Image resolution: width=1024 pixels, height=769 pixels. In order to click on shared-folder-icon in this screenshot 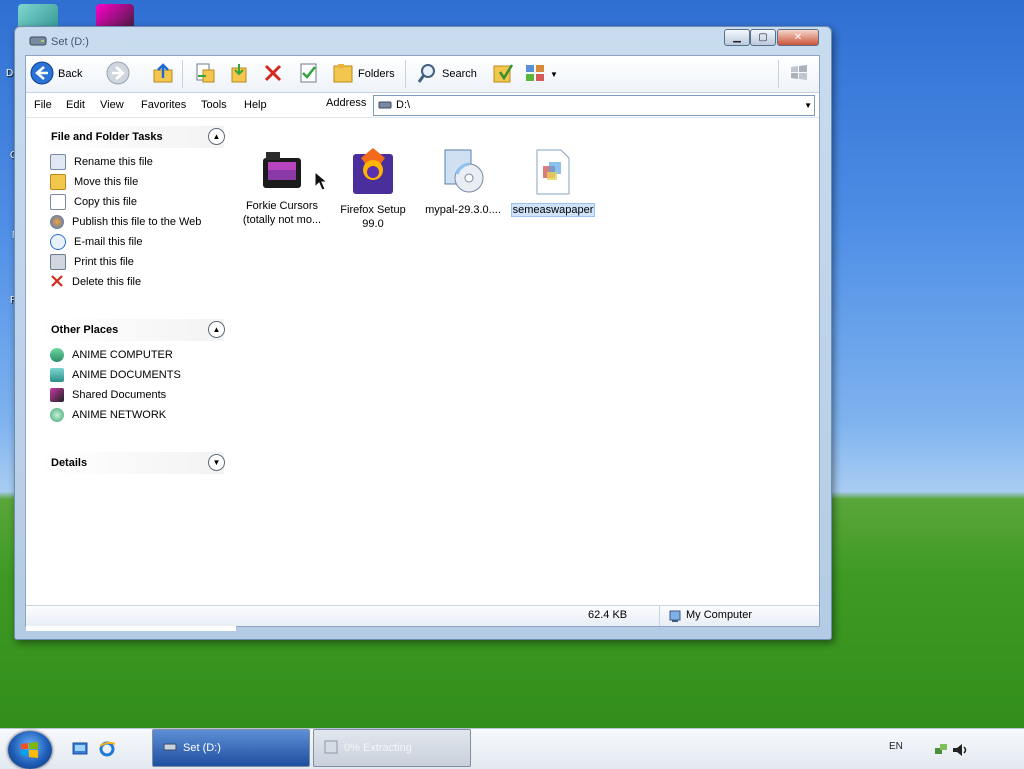, I will do `click(57, 395)`.